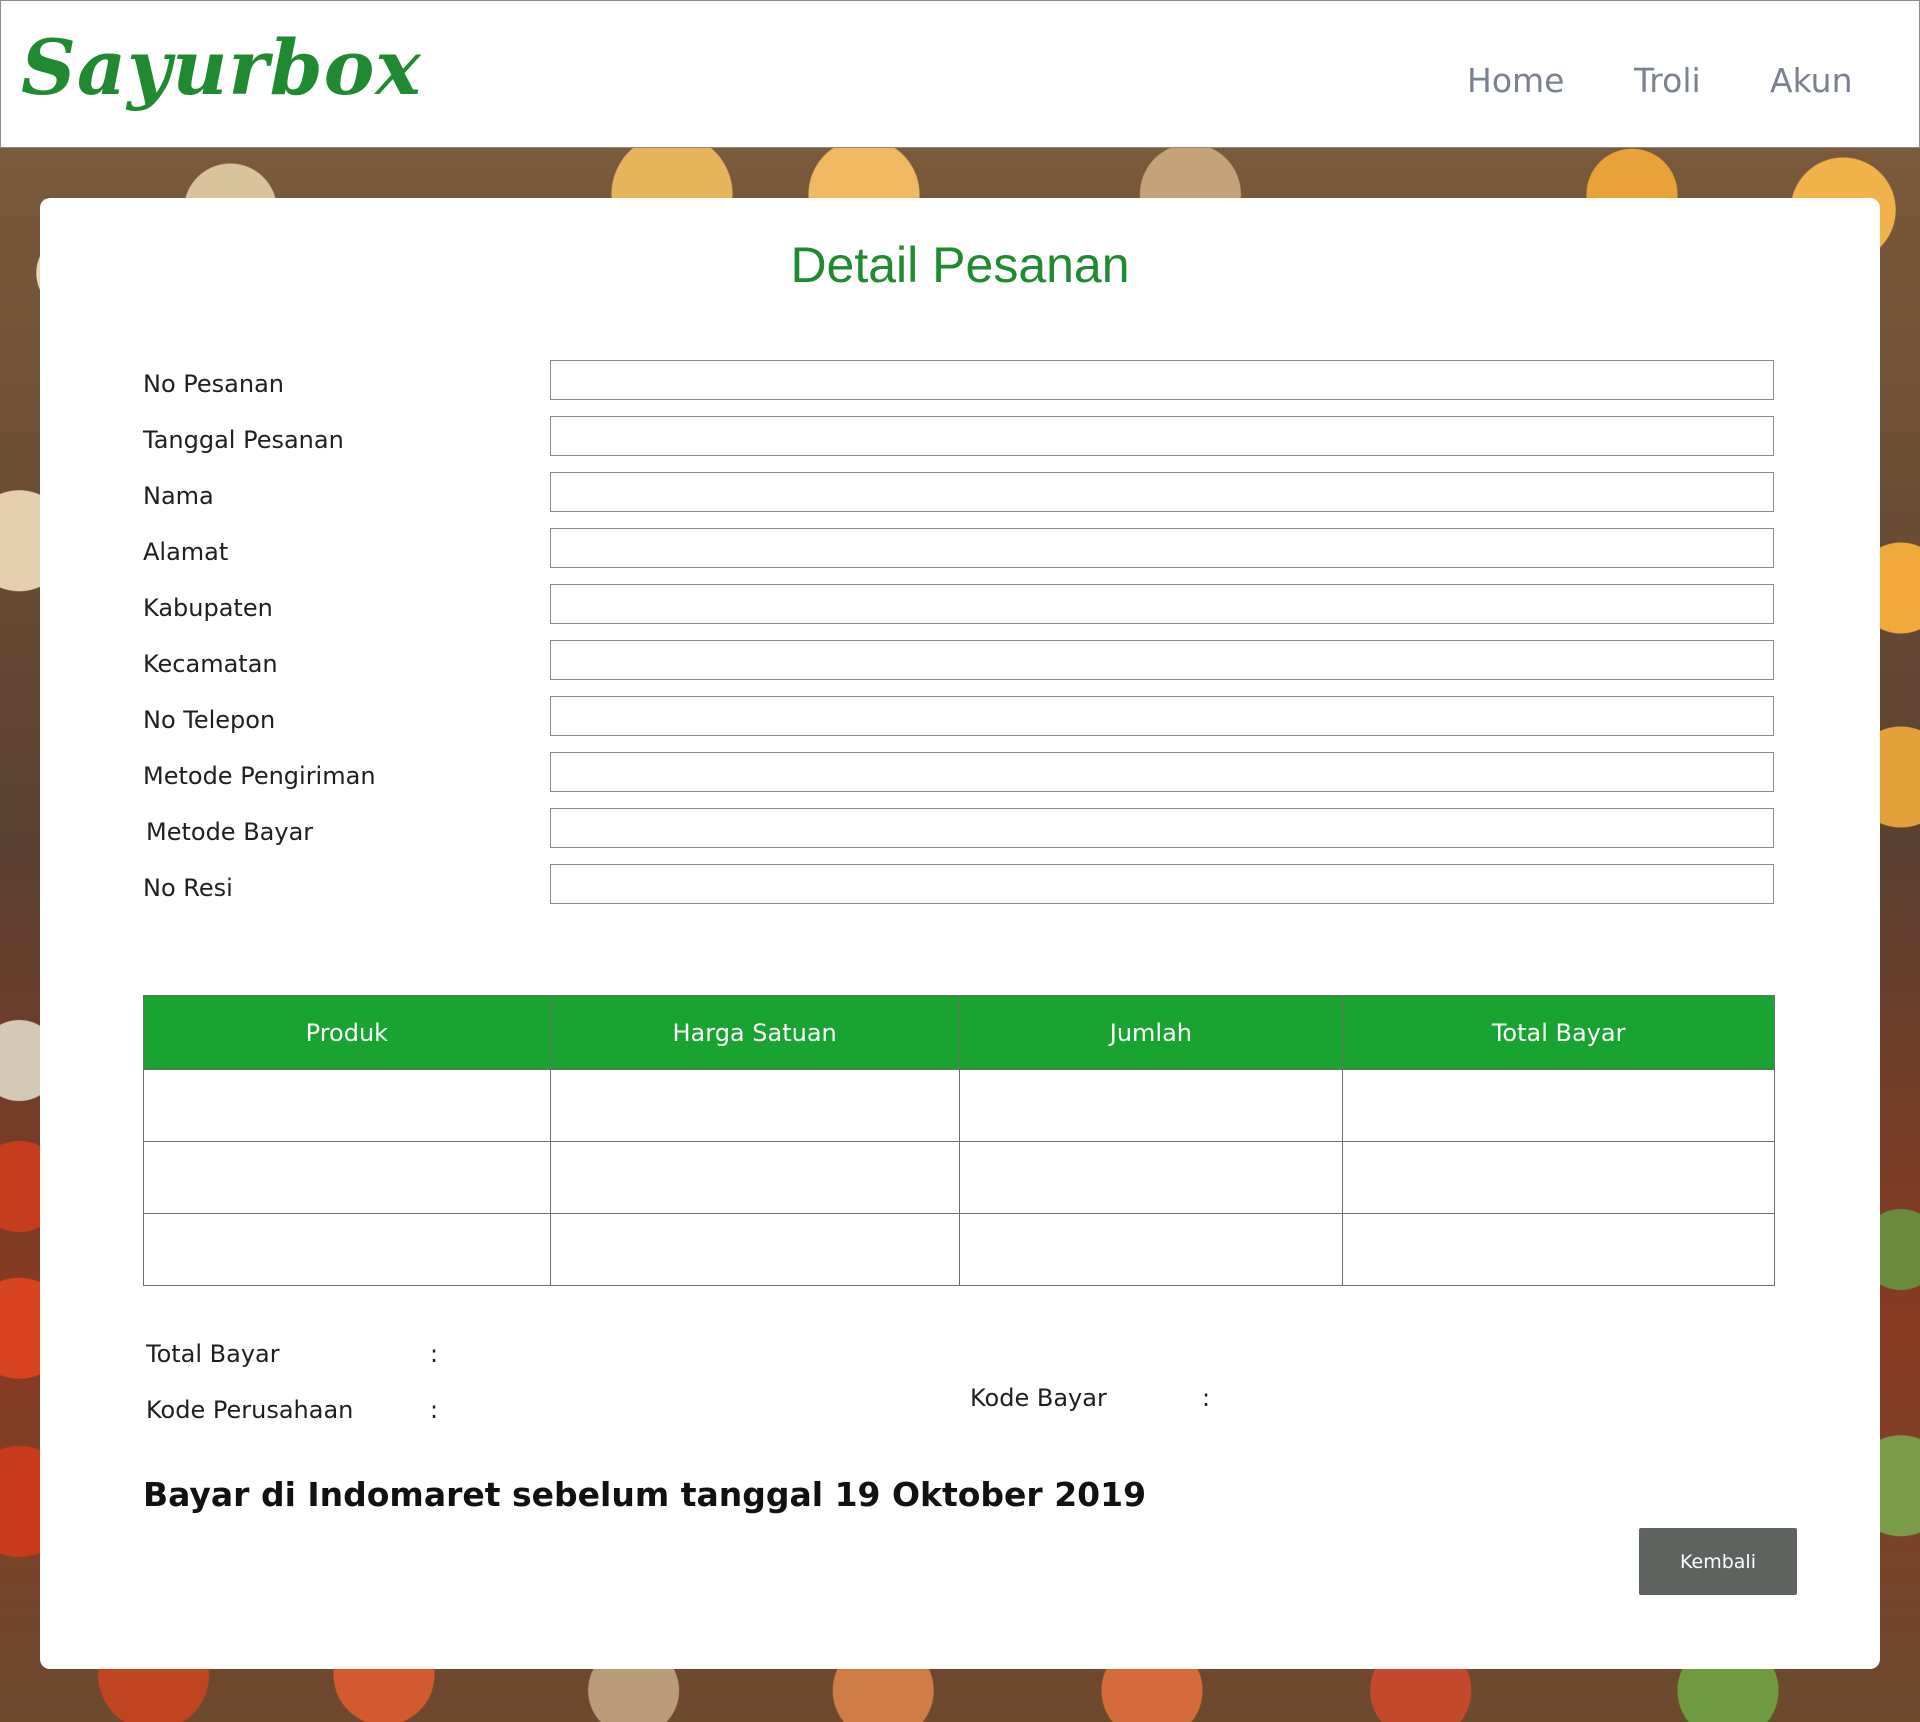 This screenshot has height=1722, width=1920. What do you see at coordinates (347, 1032) in the screenshot?
I see `column-header-produk: Produk` at bounding box center [347, 1032].